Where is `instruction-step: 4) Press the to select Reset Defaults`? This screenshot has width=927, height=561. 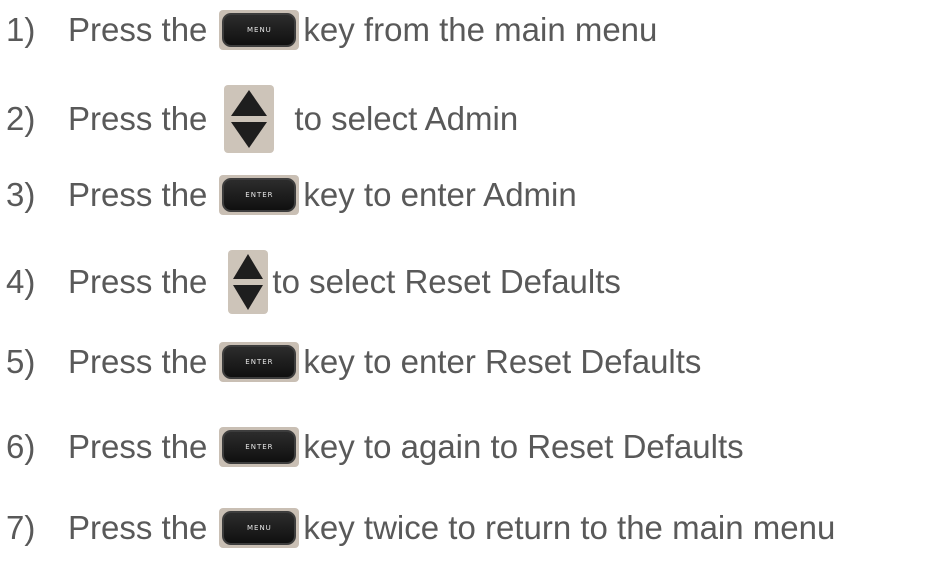
instruction-step: 4) Press the to select Reset Defaults is located at coordinates (313, 282).